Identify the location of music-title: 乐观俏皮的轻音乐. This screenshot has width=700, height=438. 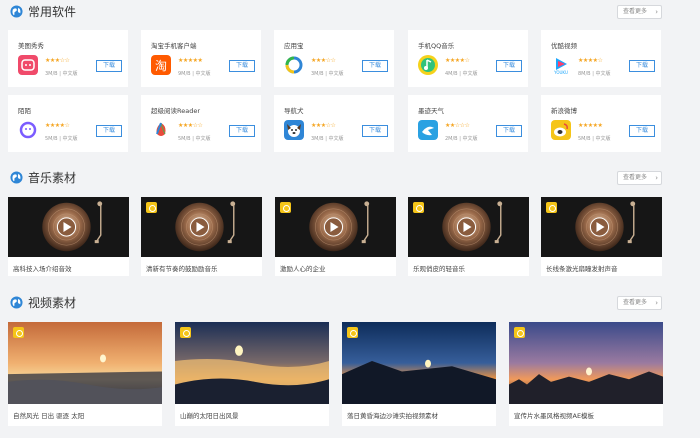
(439, 269).